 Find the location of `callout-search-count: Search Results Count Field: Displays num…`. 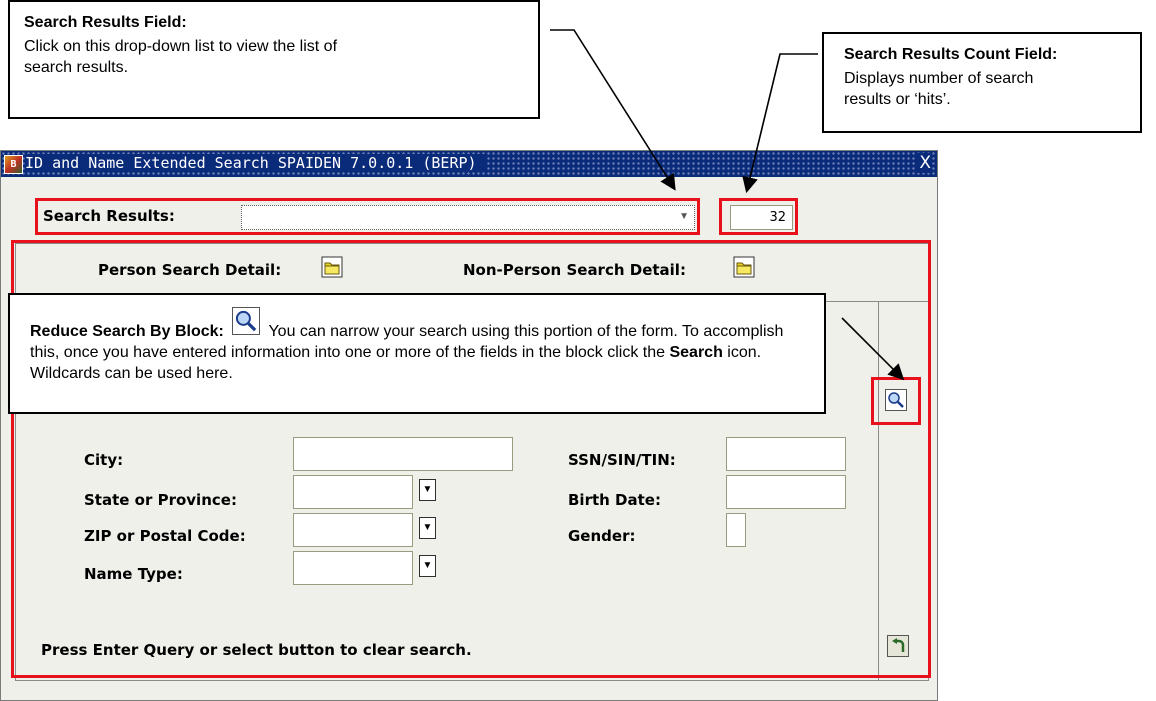

callout-search-count: Search Results Count Field: Displays num… is located at coordinates (982, 82).